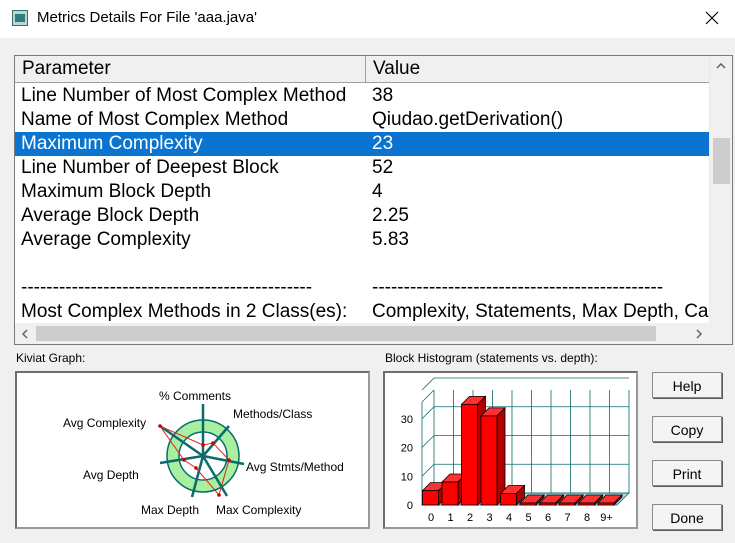 Image resolution: width=735 pixels, height=543 pixels. What do you see at coordinates (150, 167) in the screenshot?
I see `parameter-cell: Line Number of Deepest Block` at bounding box center [150, 167].